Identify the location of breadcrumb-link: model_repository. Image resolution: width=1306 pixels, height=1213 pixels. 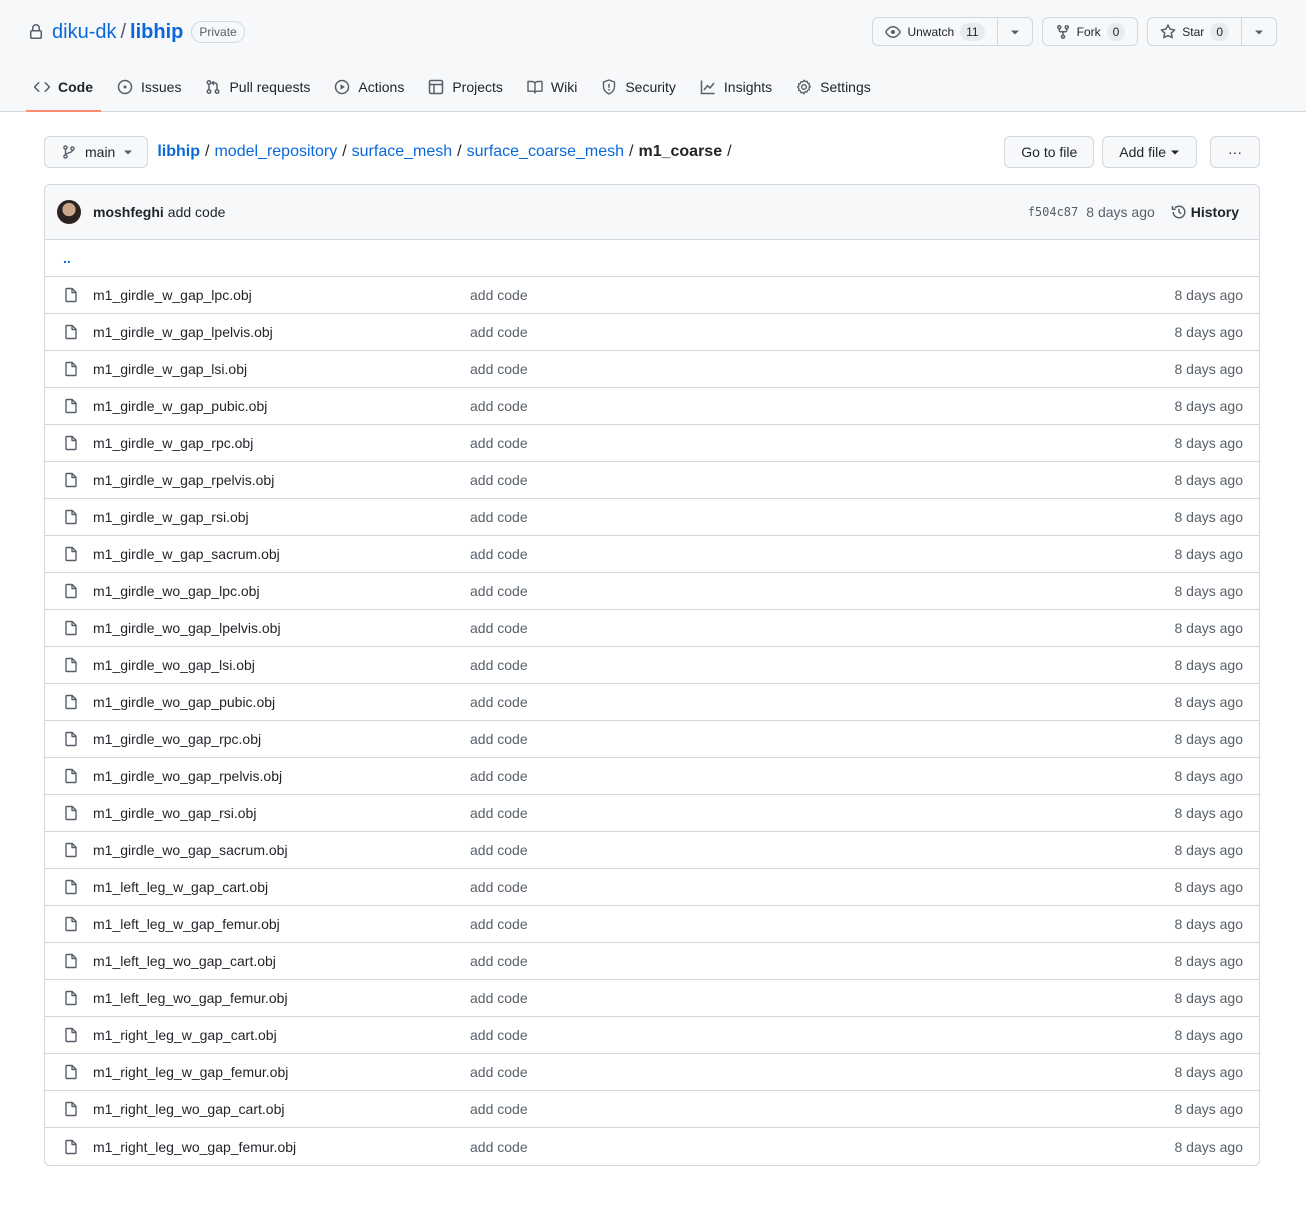
(275, 152).